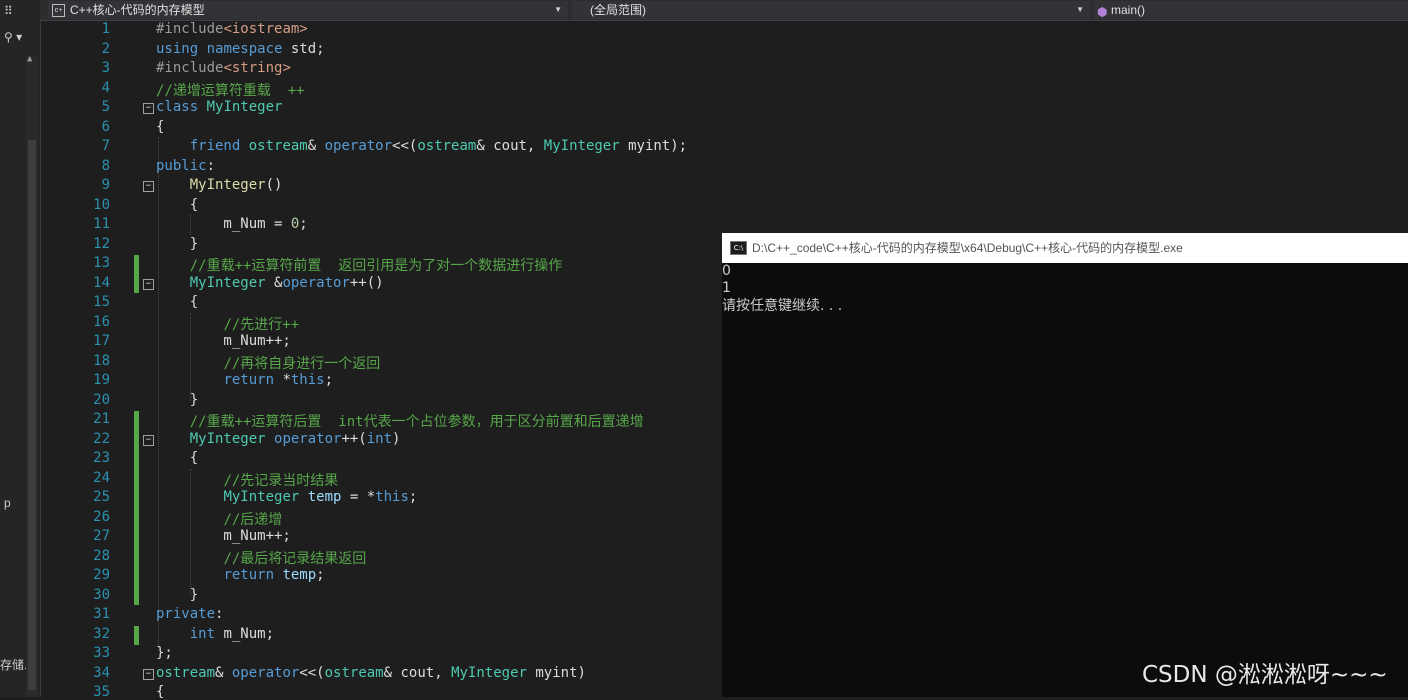 The width and height of the screenshot is (1408, 700). Describe the element at coordinates (302, 363) in the screenshot. I see `code-token: //再将自身进行一个返回` at that location.